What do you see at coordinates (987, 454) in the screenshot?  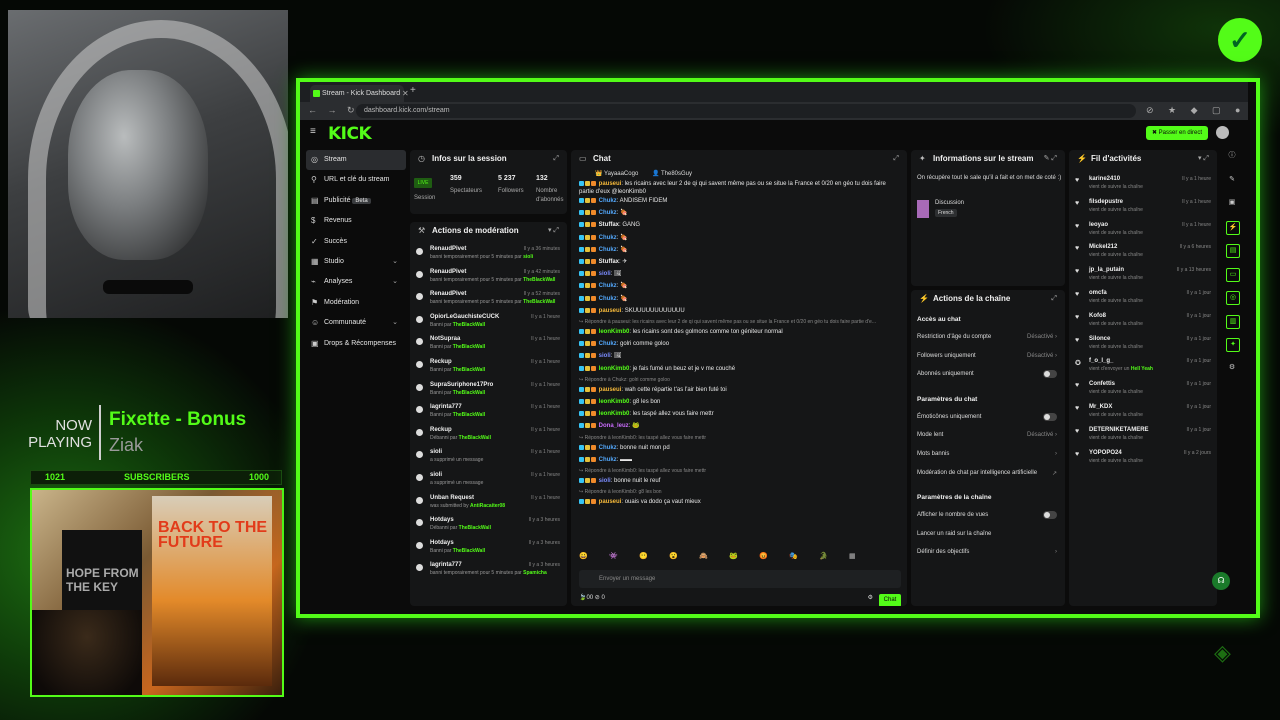 I see `setting-row: Mots bannis ›` at bounding box center [987, 454].